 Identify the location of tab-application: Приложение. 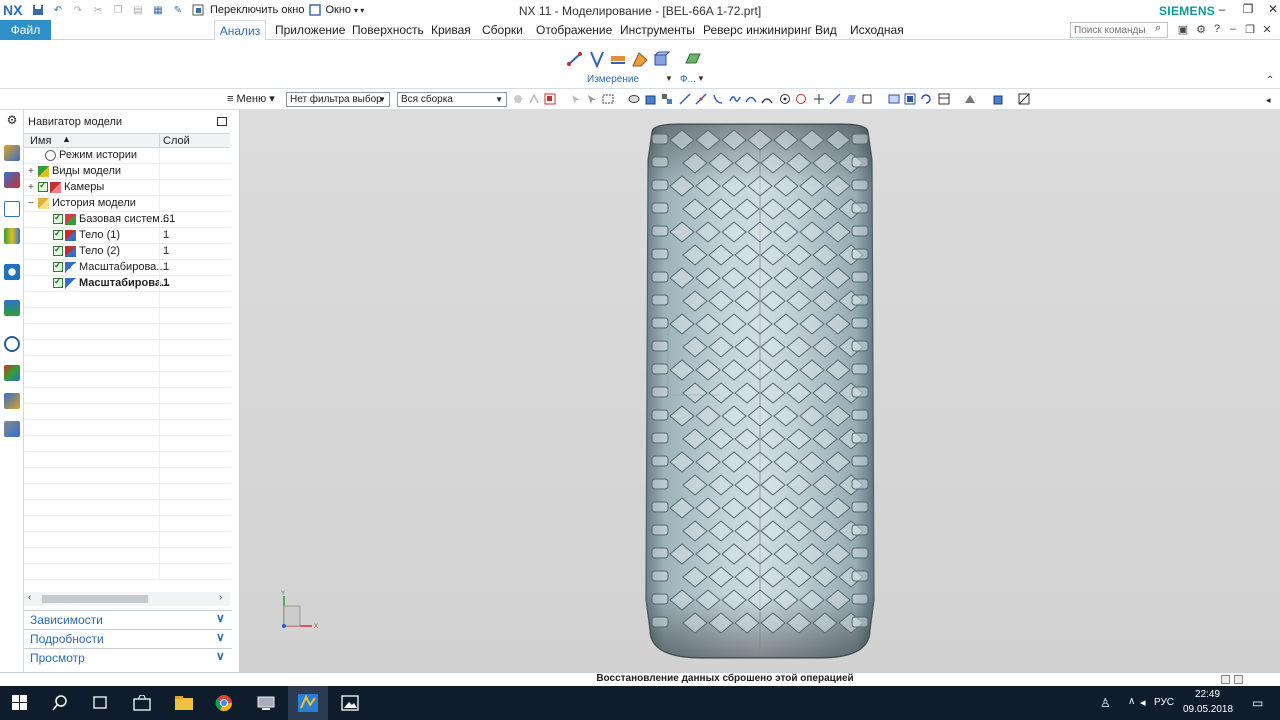
(310, 30).